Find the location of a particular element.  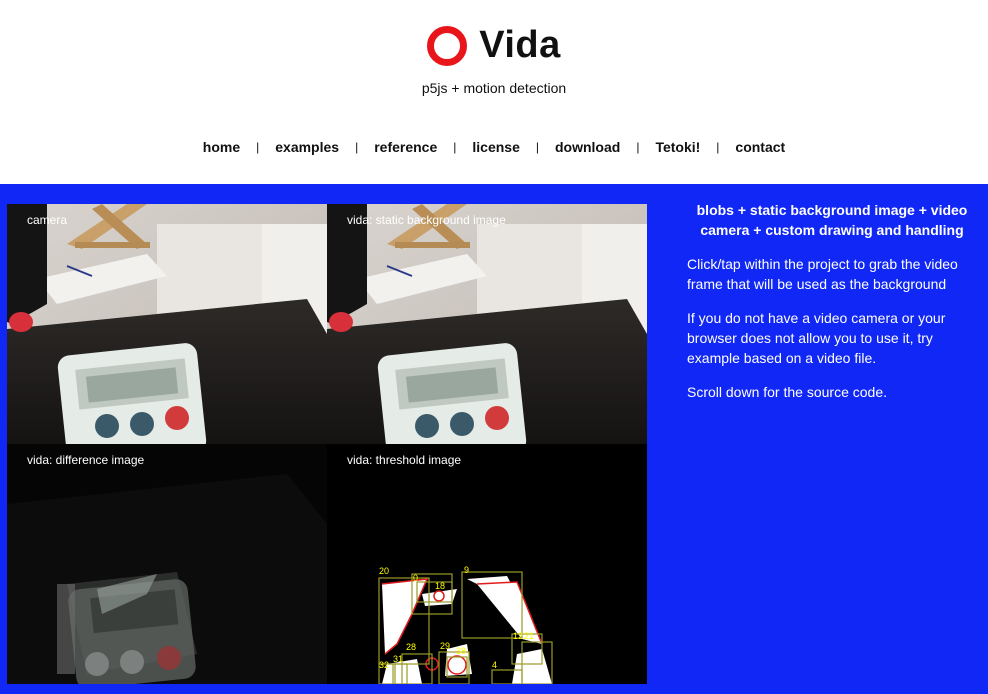

blob-label: 4 is located at coordinates (494, 665).